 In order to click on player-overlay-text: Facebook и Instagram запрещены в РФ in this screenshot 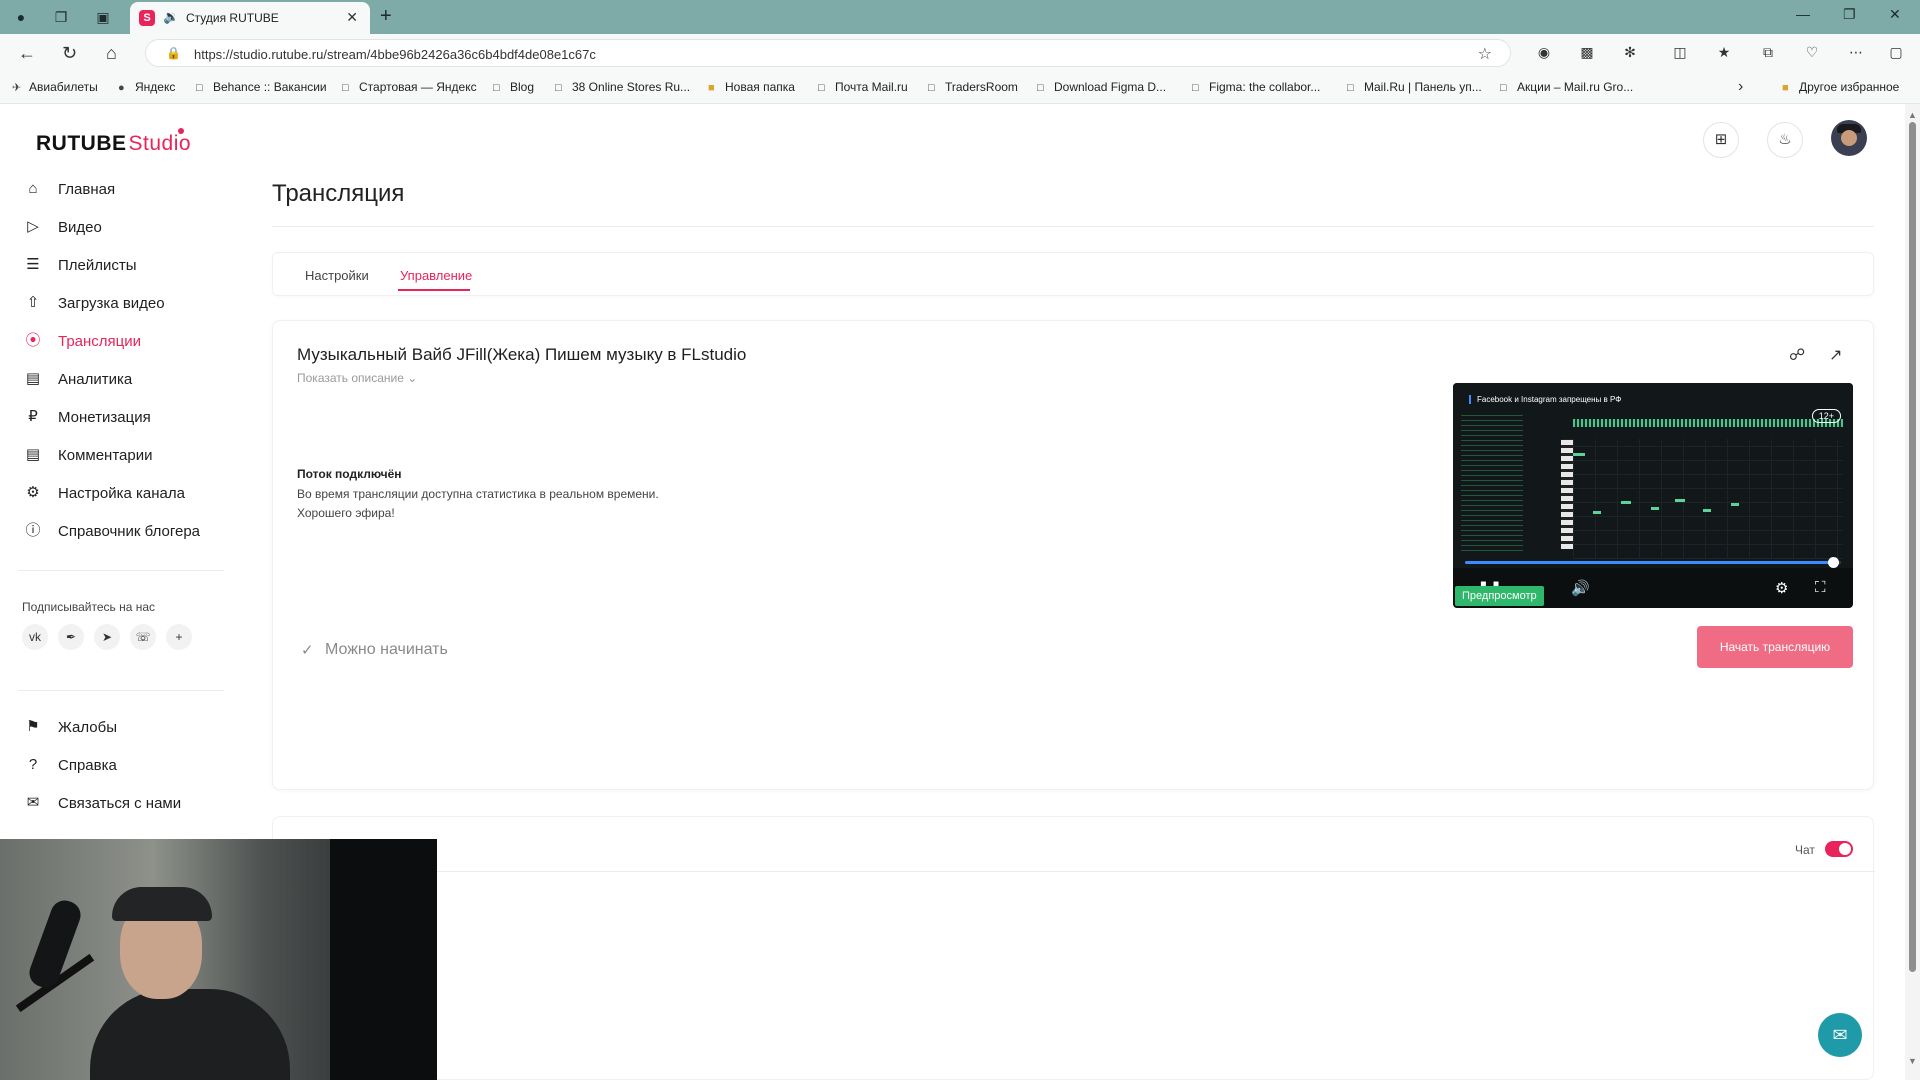, I will do `click(1545, 399)`.